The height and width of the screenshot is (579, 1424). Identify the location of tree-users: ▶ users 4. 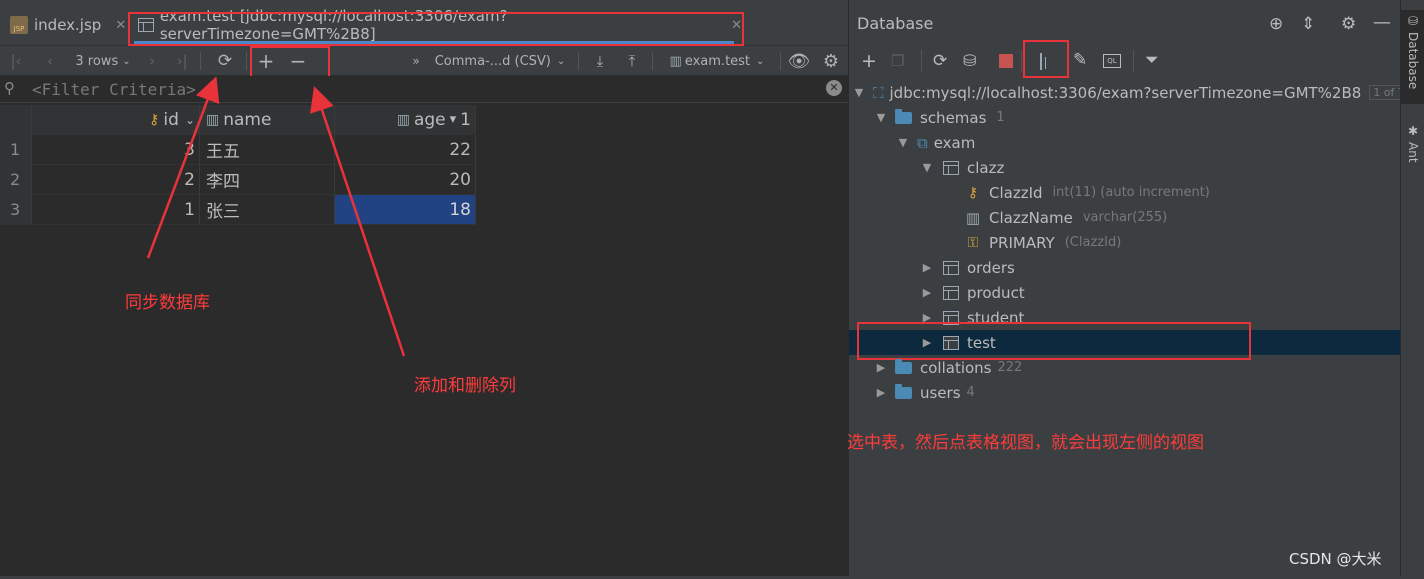
(912, 392).